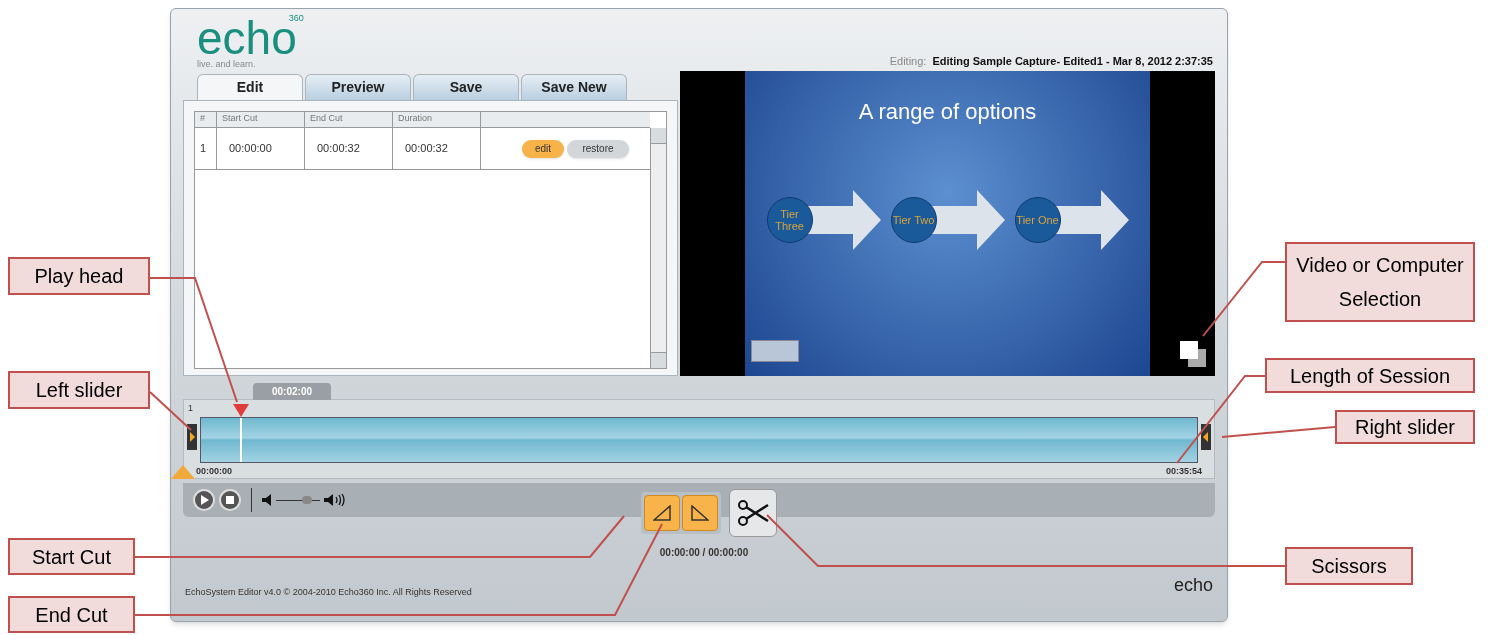 This screenshot has height=635, width=1491. Describe the element at coordinates (1193, 585) in the screenshot. I see `footer-logo: echo` at that location.